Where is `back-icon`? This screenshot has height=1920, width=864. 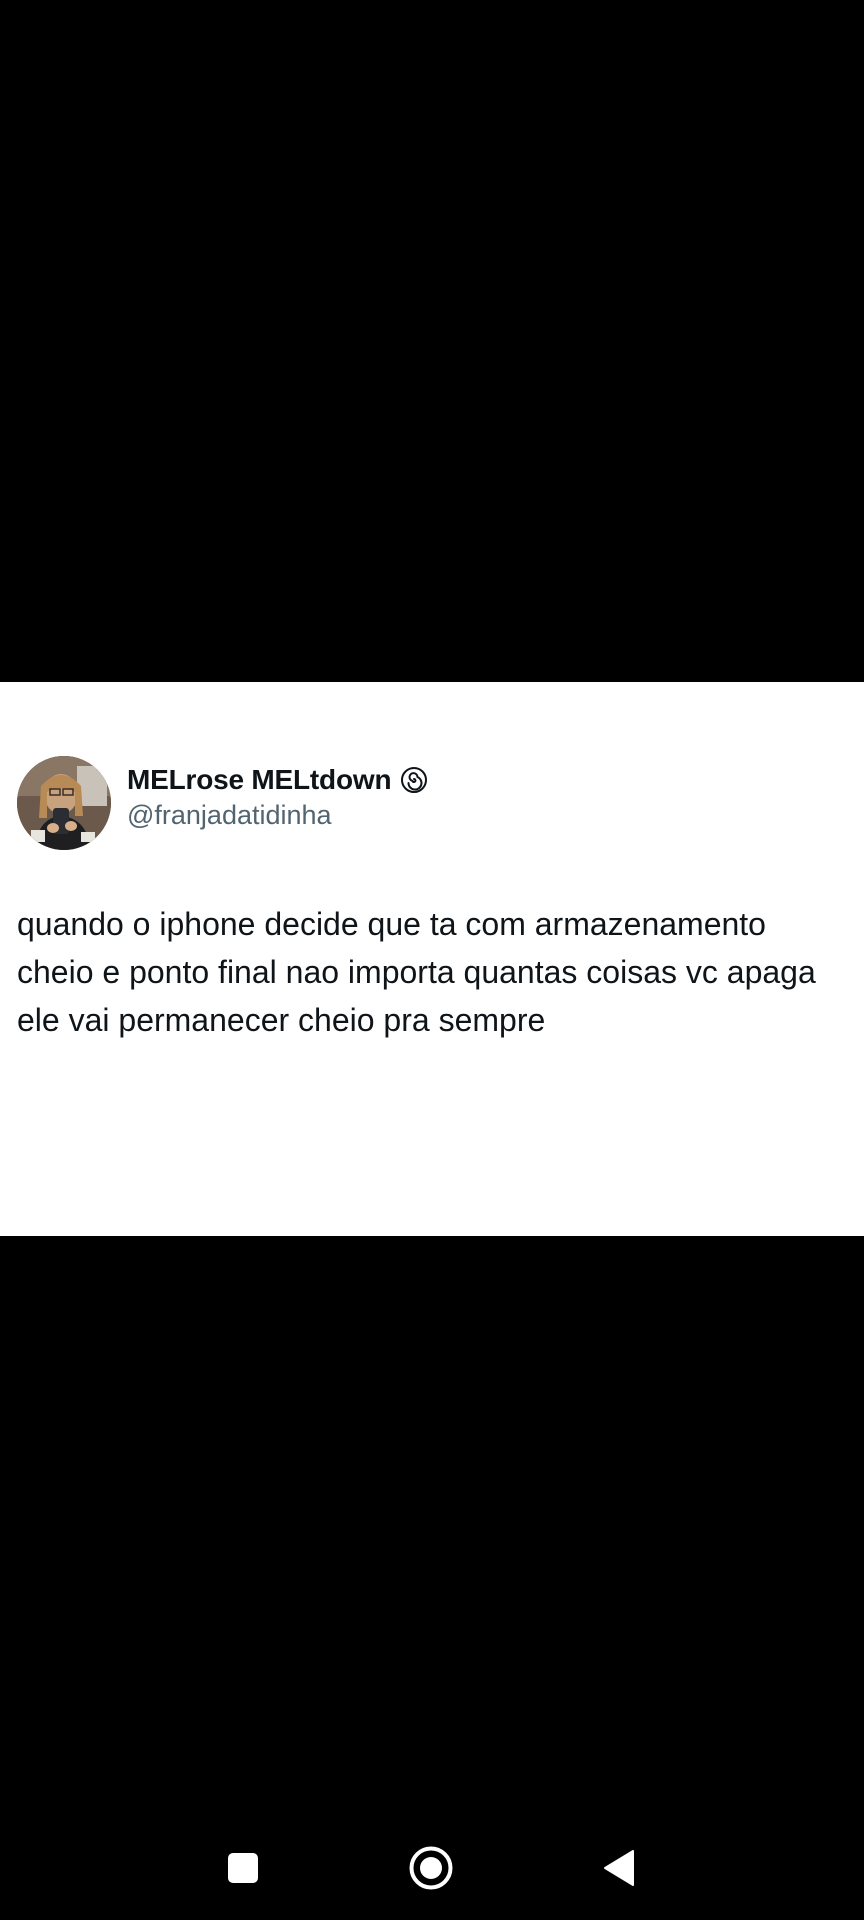 back-icon is located at coordinates (619, 1868).